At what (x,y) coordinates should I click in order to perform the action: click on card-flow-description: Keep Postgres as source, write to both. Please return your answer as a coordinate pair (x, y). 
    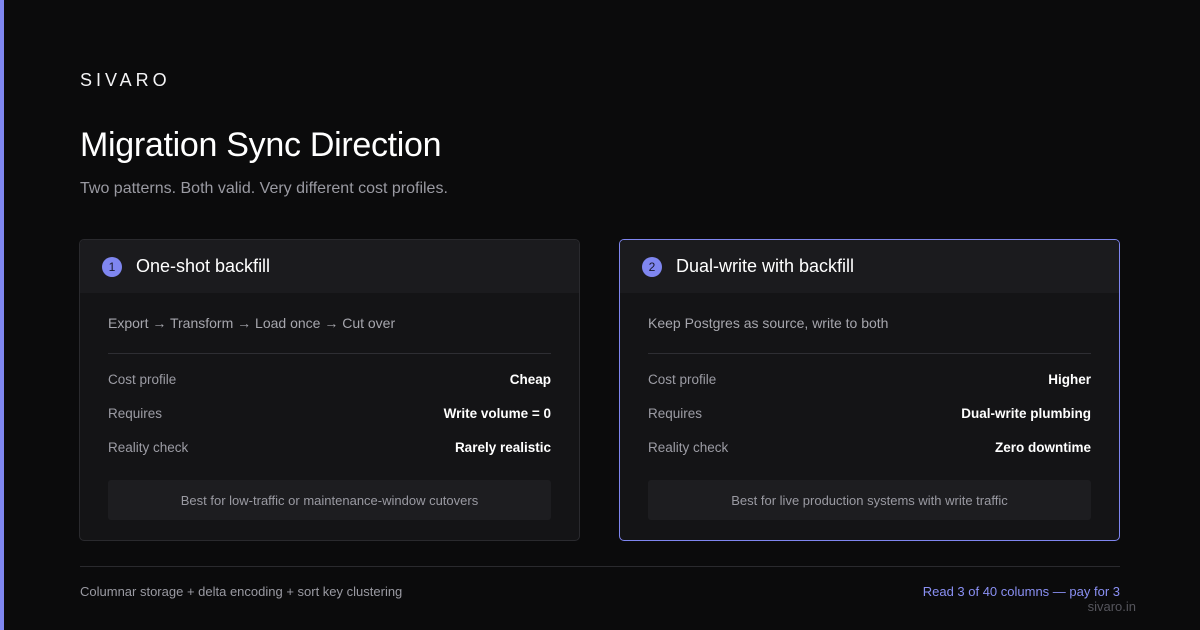
    Looking at the image, I should click on (768, 323).